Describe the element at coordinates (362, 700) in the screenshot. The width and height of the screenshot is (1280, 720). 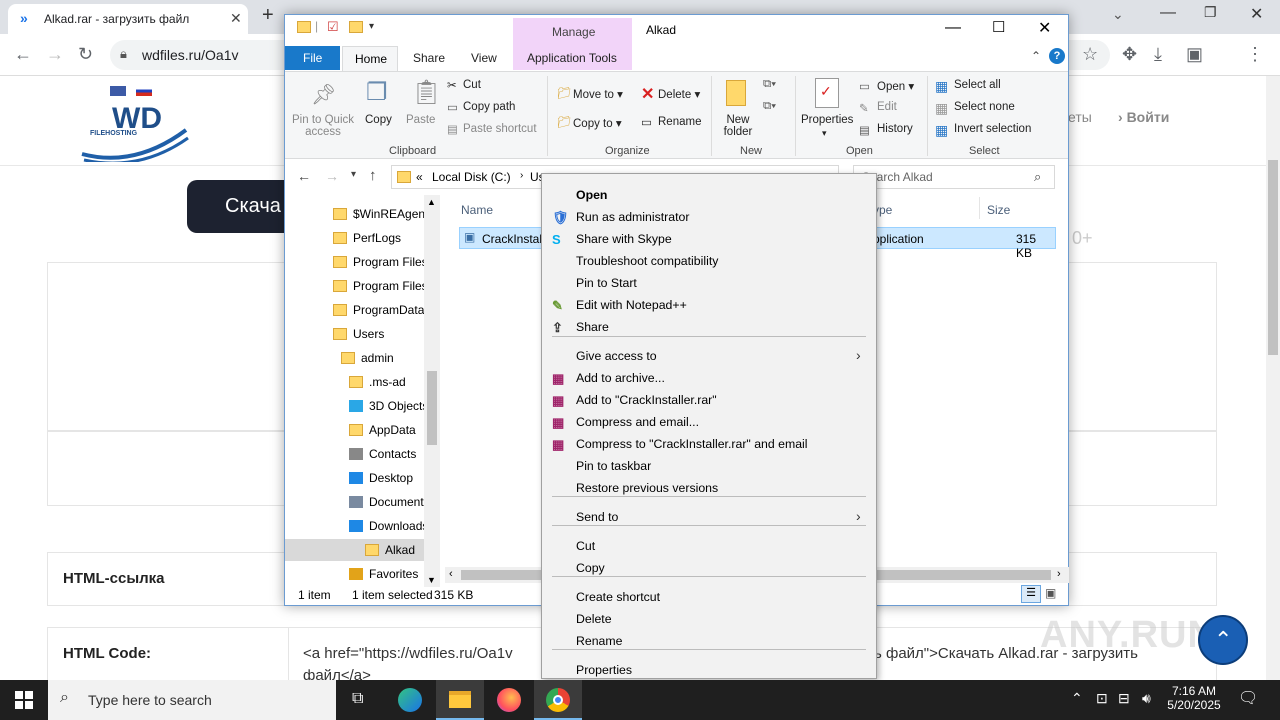
I see `task-view-icon: ⧉` at that location.